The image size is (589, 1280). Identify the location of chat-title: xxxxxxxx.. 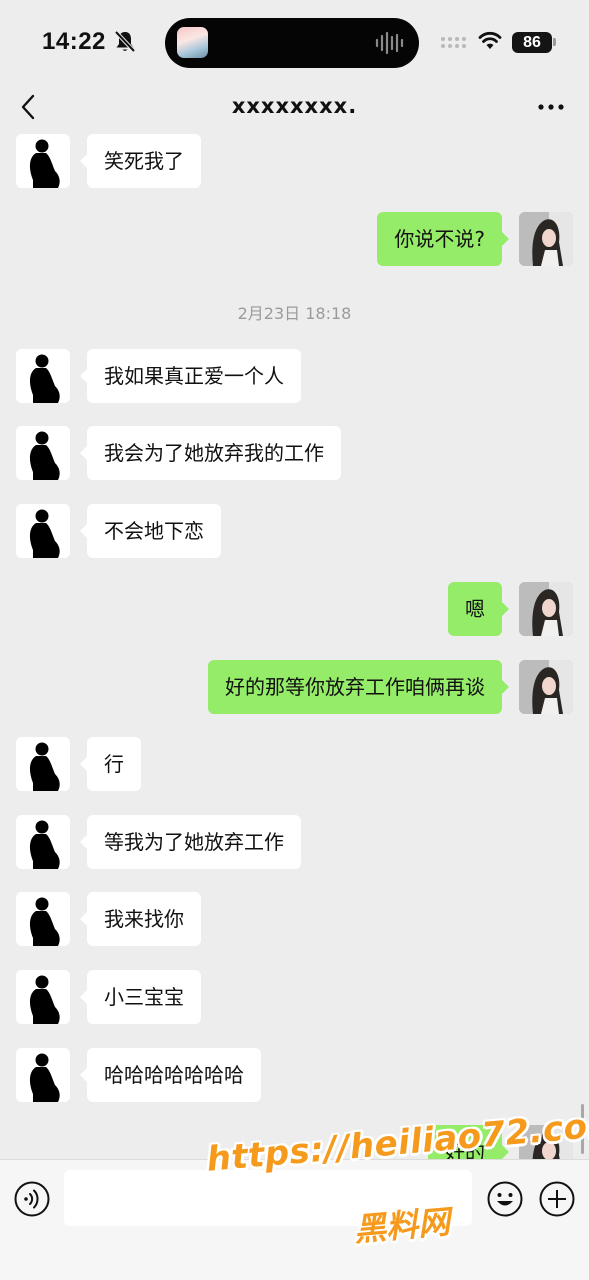
(294, 106).